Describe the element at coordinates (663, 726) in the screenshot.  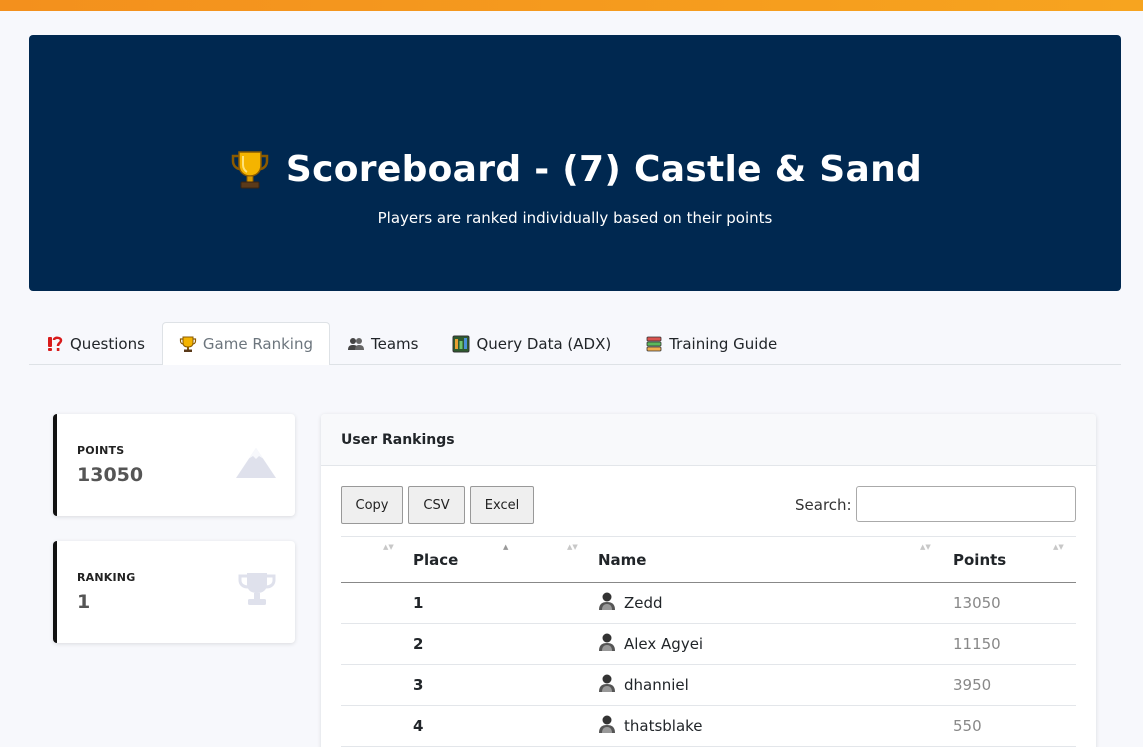
I see `user-name: thatsblake` at that location.